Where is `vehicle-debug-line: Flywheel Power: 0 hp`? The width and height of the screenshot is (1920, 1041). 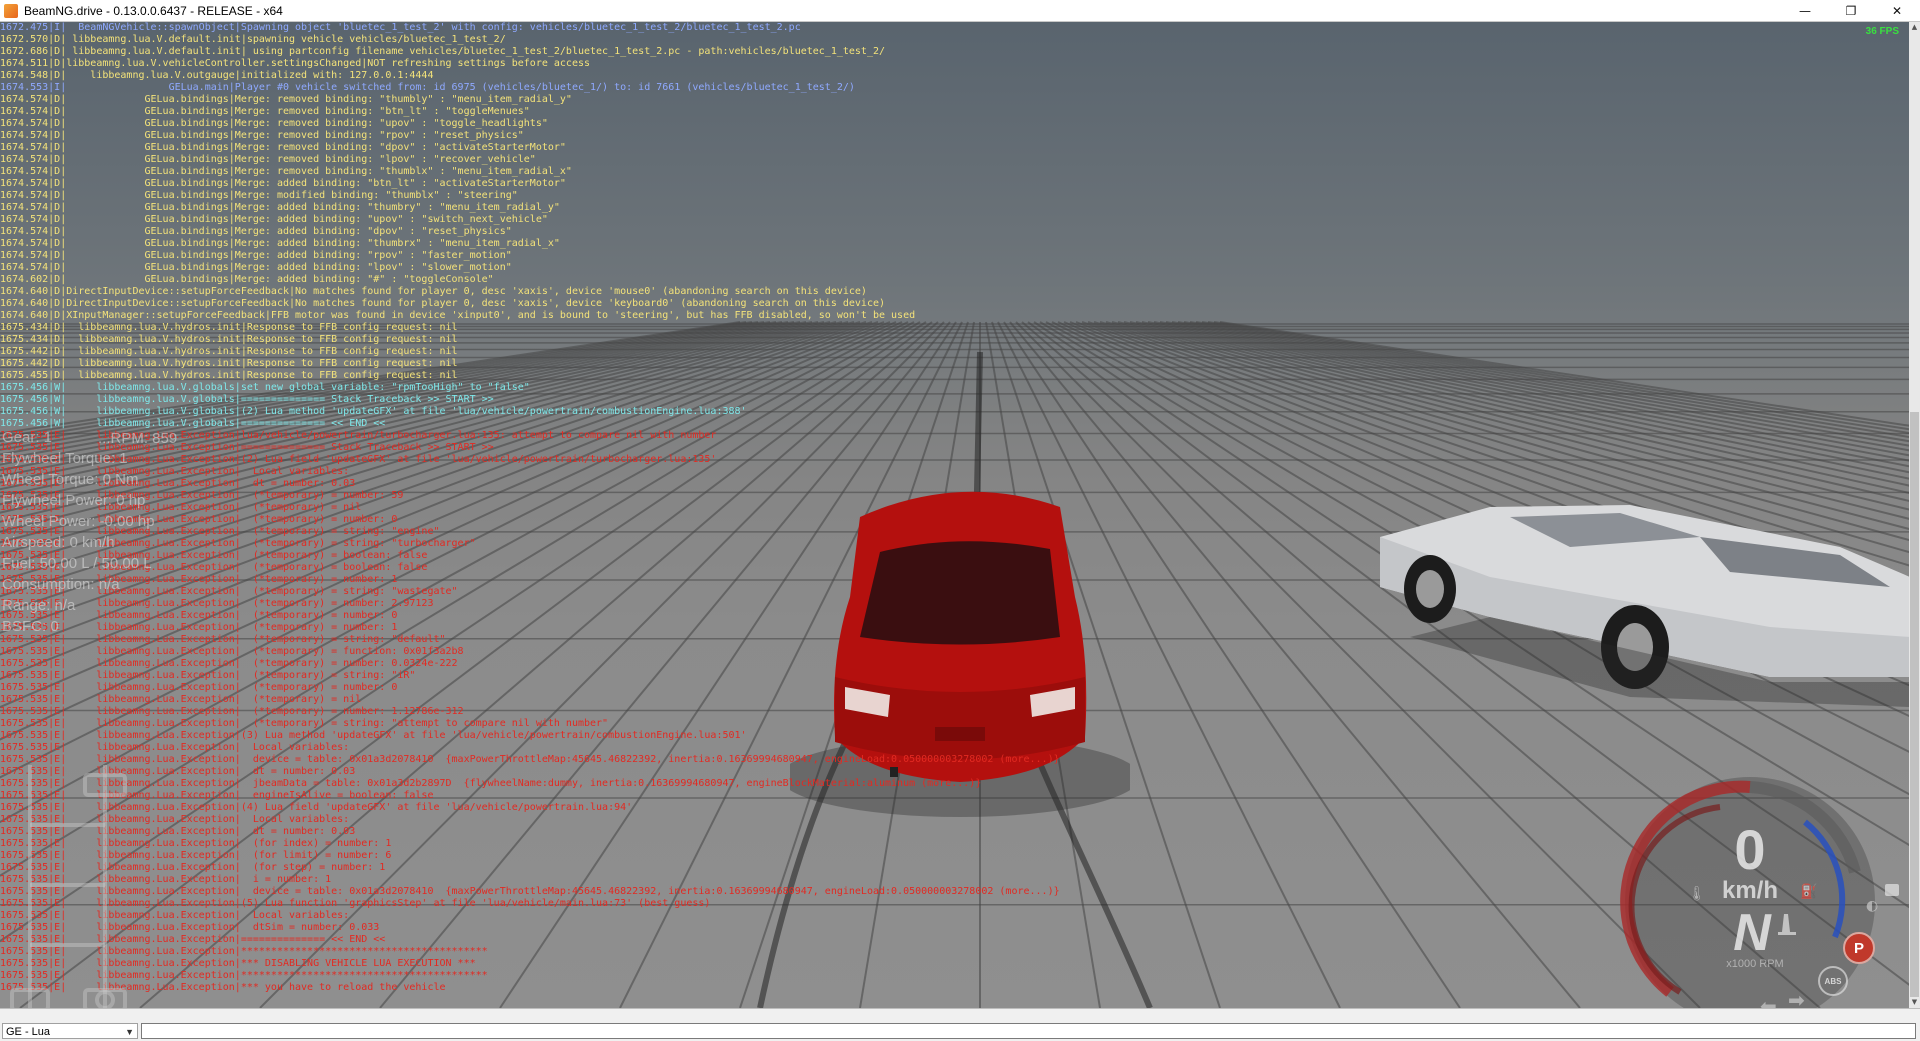 vehicle-debug-line: Flywheel Power: 0 hp is located at coordinates (74, 500).